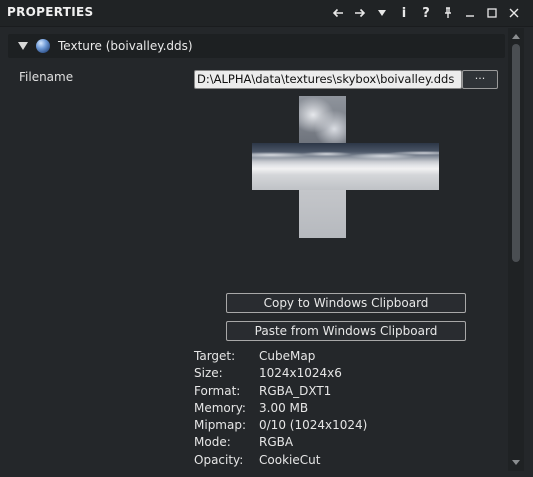  What do you see at coordinates (219, 459) in the screenshot?
I see `info-key: Opacity:` at bounding box center [219, 459].